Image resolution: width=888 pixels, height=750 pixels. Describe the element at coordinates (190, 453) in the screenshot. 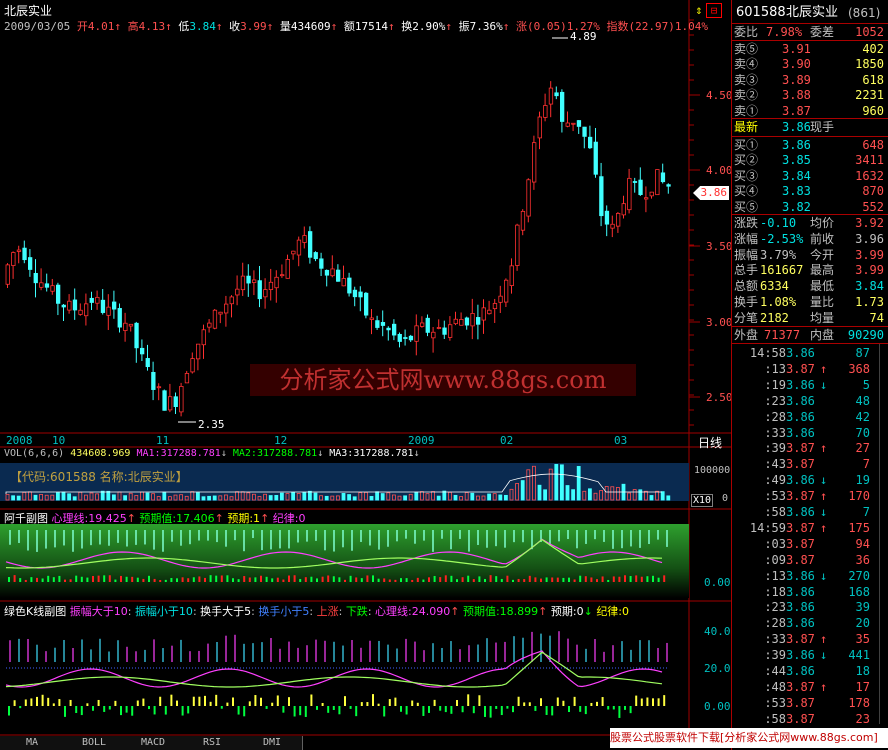

I see `ma1-value: 317288.781` at that location.